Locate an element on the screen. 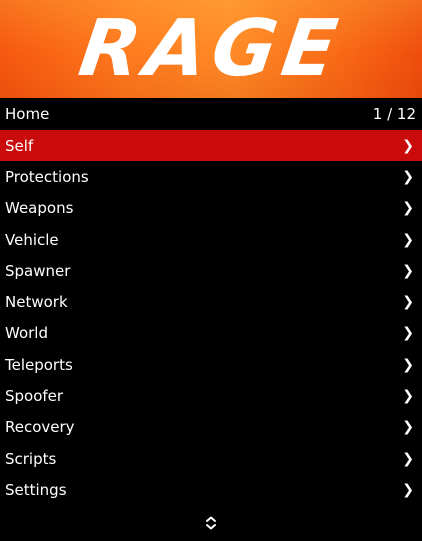 This screenshot has height=541, width=422. page-counter: 1 / 12 is located at coordinates (394, 114).